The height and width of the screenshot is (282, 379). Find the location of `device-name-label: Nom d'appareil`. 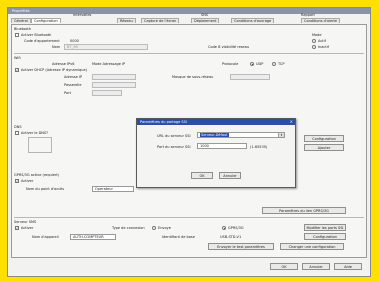

device-name-label: Nom d'appareil is located at coordinates (45, 237).